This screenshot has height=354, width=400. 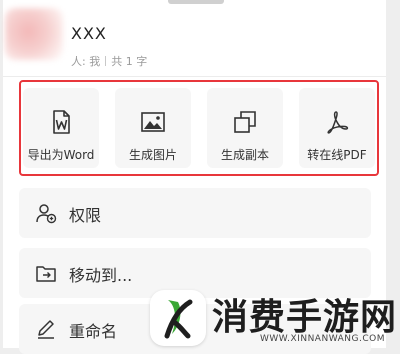 What do you see at coordinates (61, 155) in the screenshot?
I see `export-word-label: 导出为Word` at bounding box center [61, 155].